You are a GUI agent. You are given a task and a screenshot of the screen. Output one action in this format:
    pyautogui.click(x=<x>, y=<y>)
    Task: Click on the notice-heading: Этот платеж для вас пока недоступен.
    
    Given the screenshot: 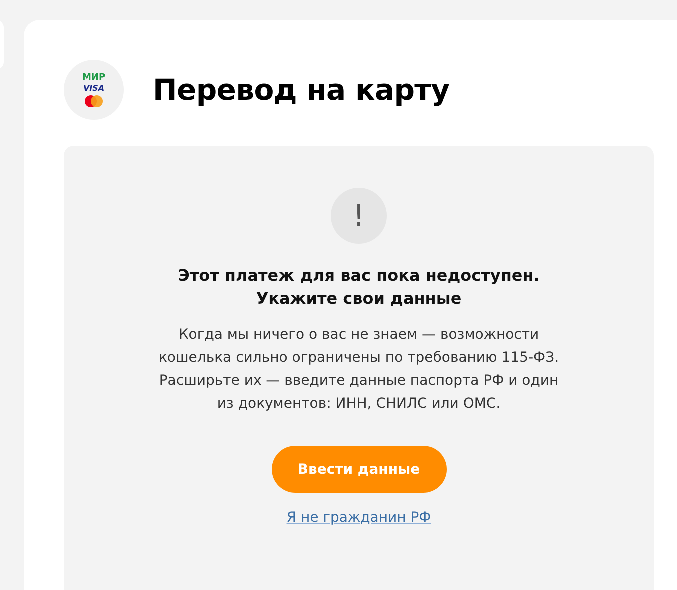 What is the action you would take?
    pyautogui.click(x=359, y=276)
    